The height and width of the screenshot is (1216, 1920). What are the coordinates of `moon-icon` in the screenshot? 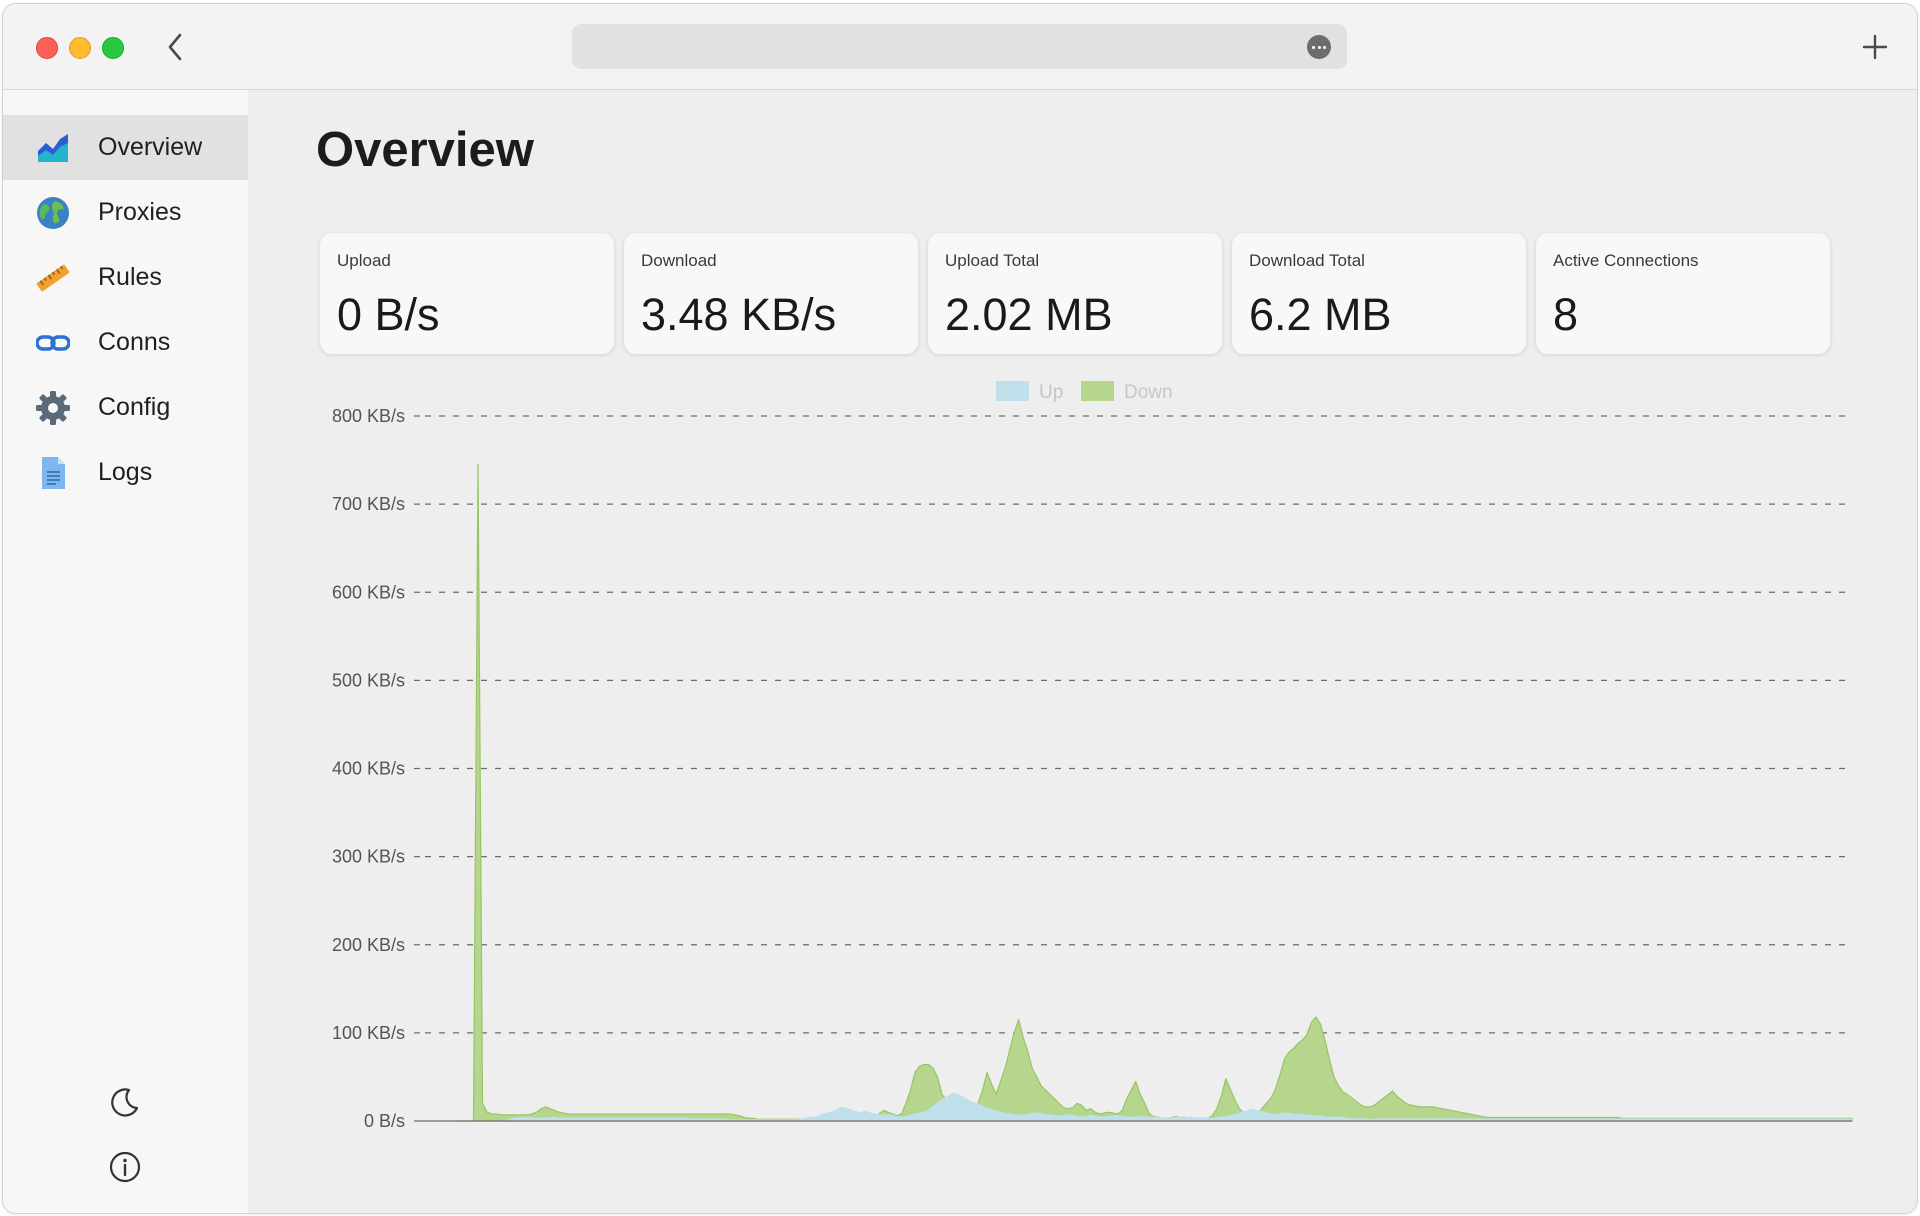 It's located at (125, 1102).